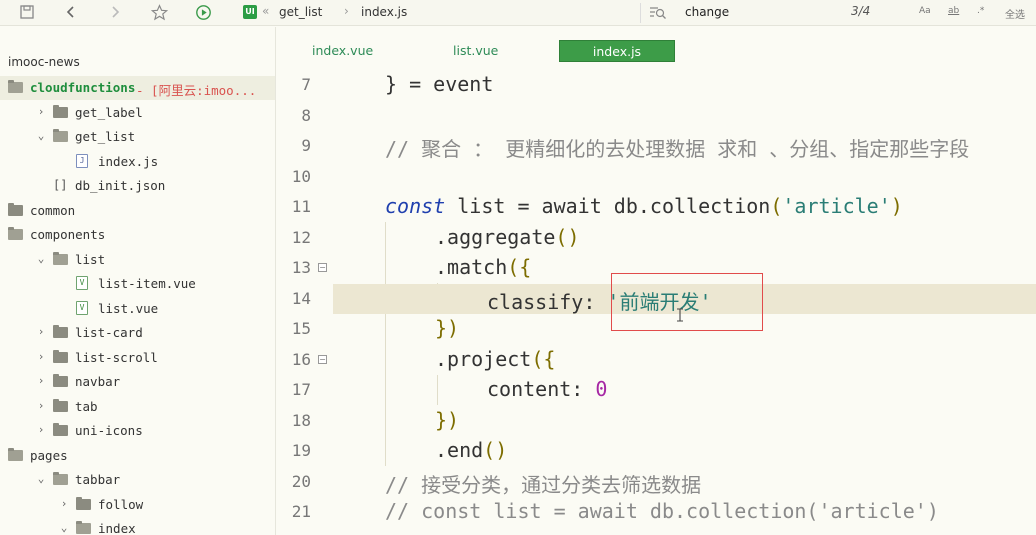 This screenshot has width=1036, height=535. I want to click on find-input: change, so click(707, 12).